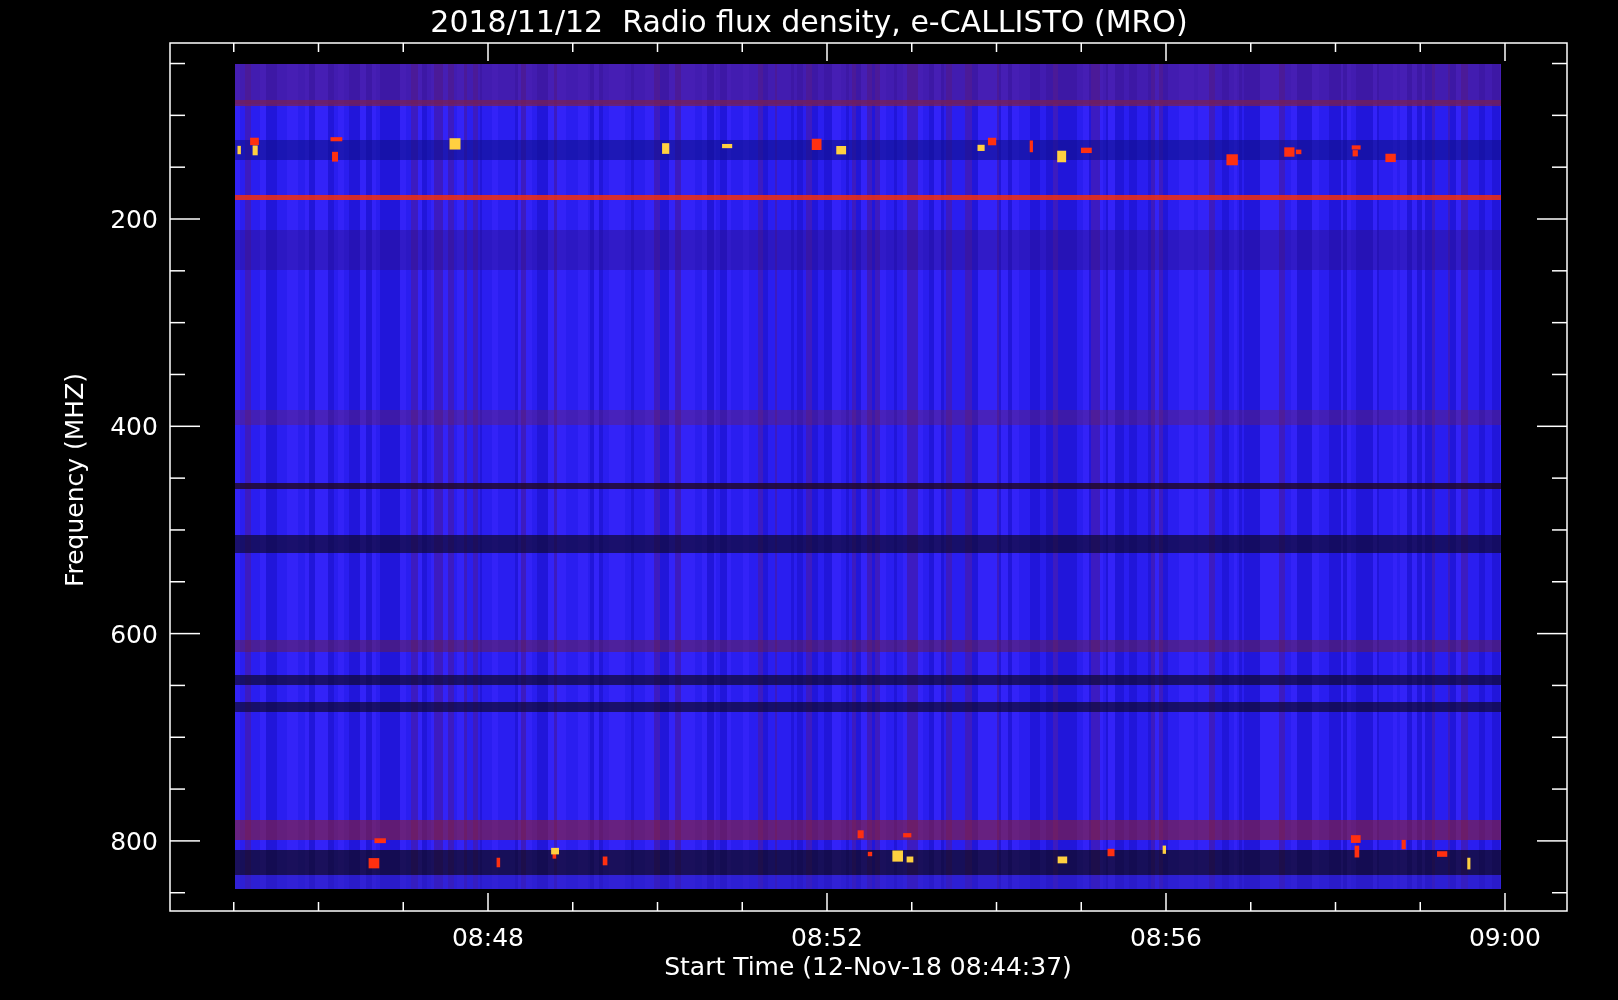  Describe the element at coordinates (134, 634) in the screenshot. I see `y-tick-label: 600` at that location.